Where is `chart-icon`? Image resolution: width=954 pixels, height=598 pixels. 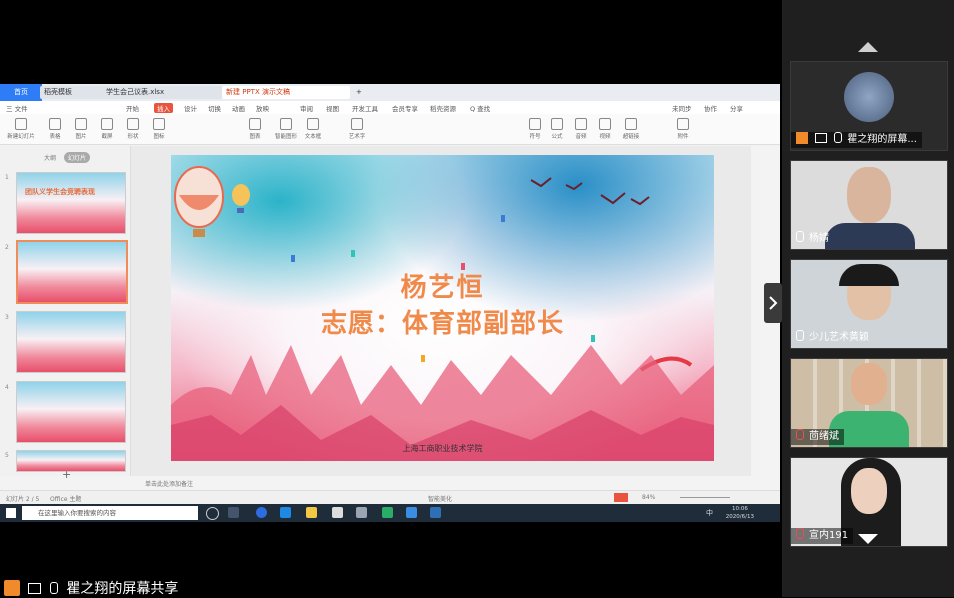
chart-icon is located at coordinates (255, 124).